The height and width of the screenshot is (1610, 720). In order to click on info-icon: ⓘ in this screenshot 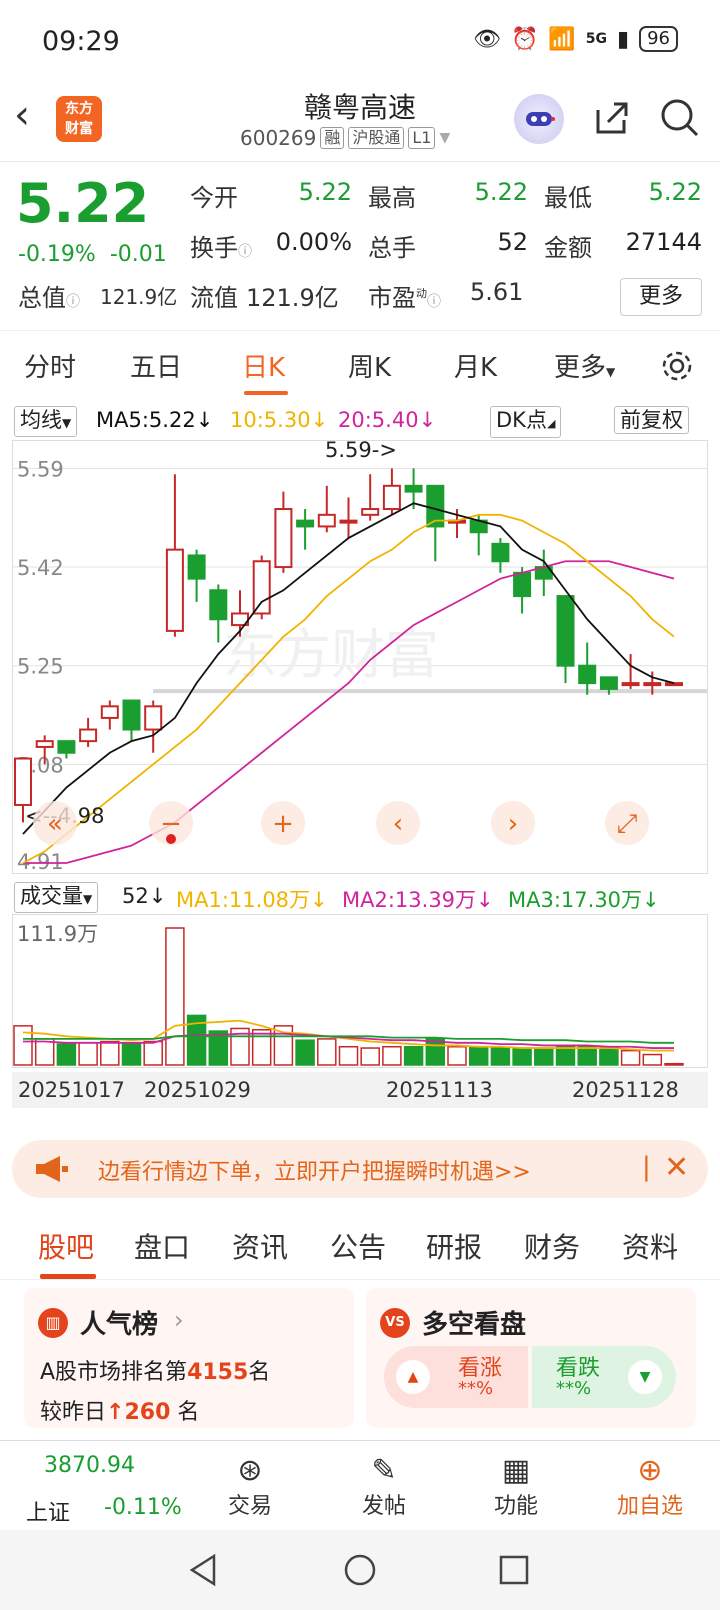, I will do `click(245, 252)`.